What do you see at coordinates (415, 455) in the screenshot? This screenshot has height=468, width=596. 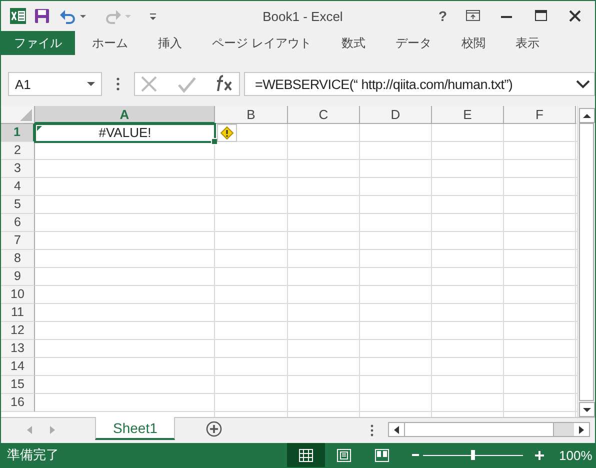 I see `zoom-out-icon` at bounding box center [415, 455].